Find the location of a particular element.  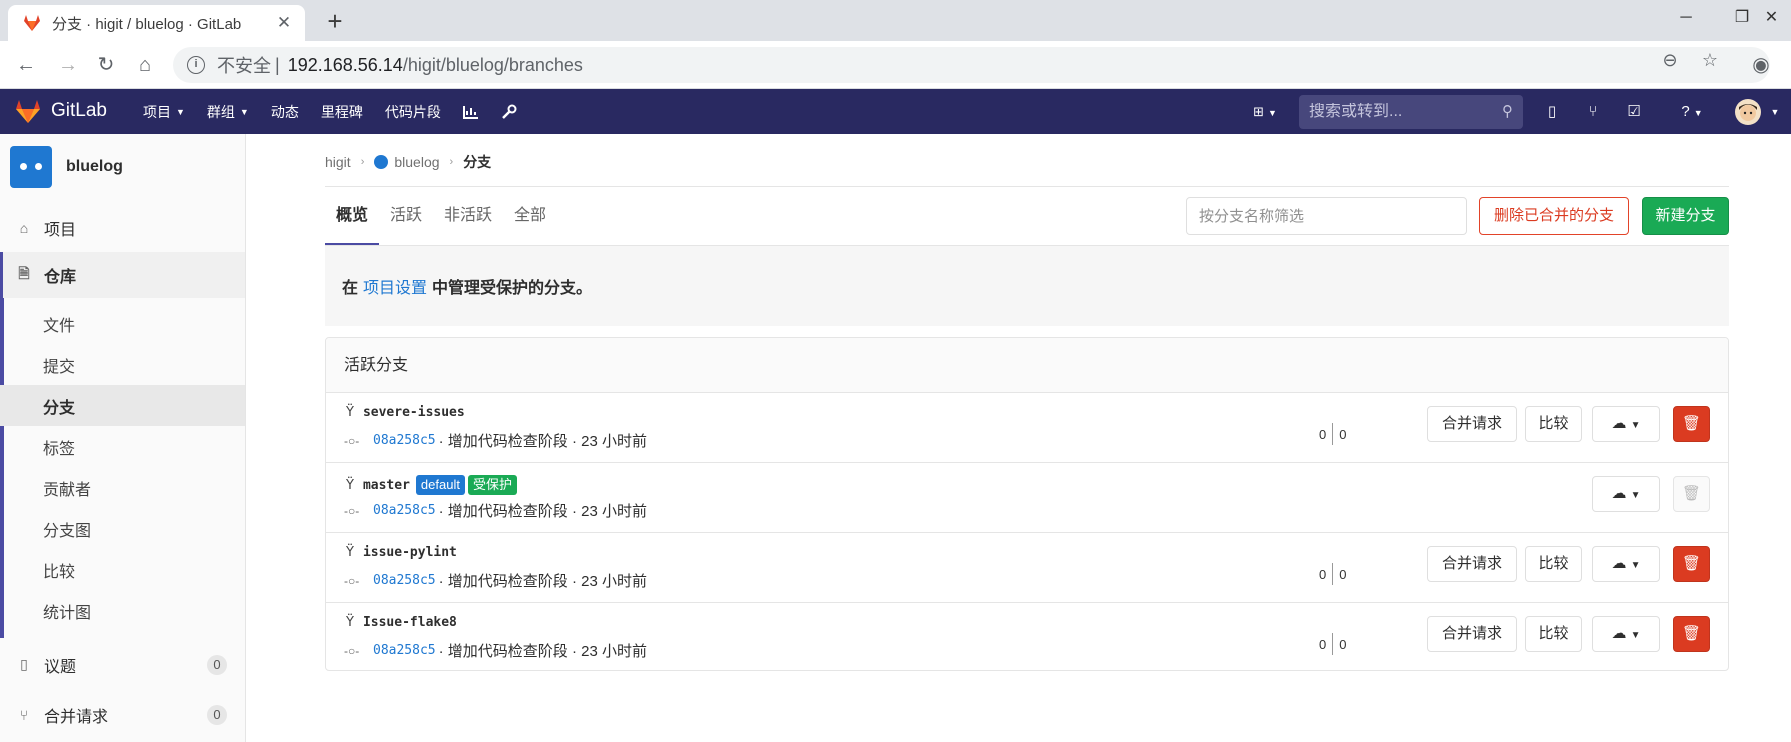

branch-name-text: severe-issues is located at coordinates (413, 412).